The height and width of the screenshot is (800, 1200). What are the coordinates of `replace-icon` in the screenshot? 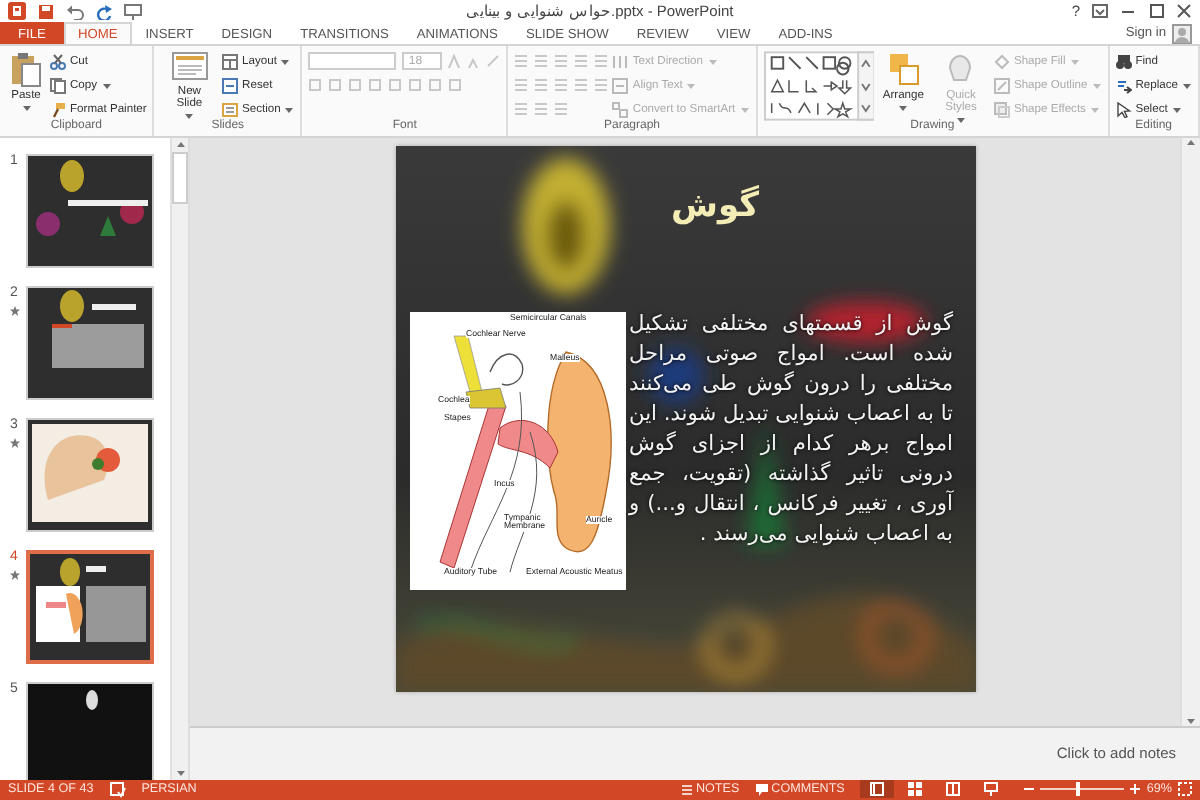 It's located at (1123, 85).